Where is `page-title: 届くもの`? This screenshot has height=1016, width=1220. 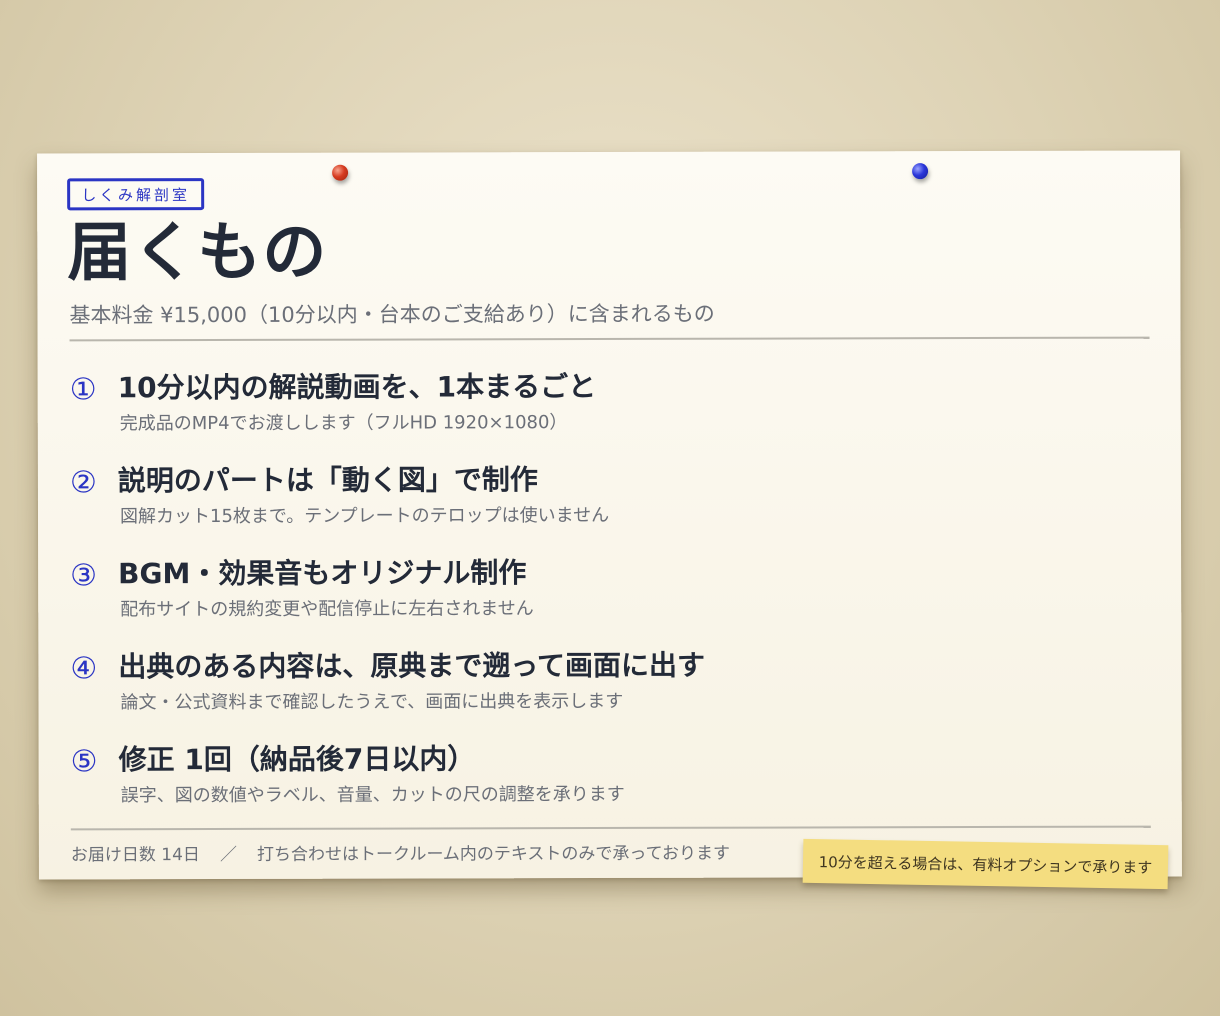 page-title: 届くもの is located at coordinates (197, 253).